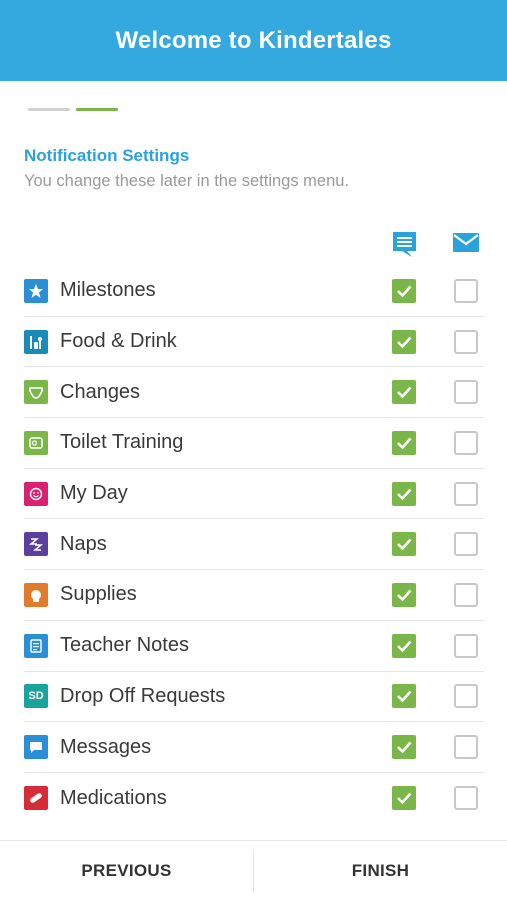 This screenshot has width=507, height=900. I want to click on email-notification-column-header, so click(466, 244).